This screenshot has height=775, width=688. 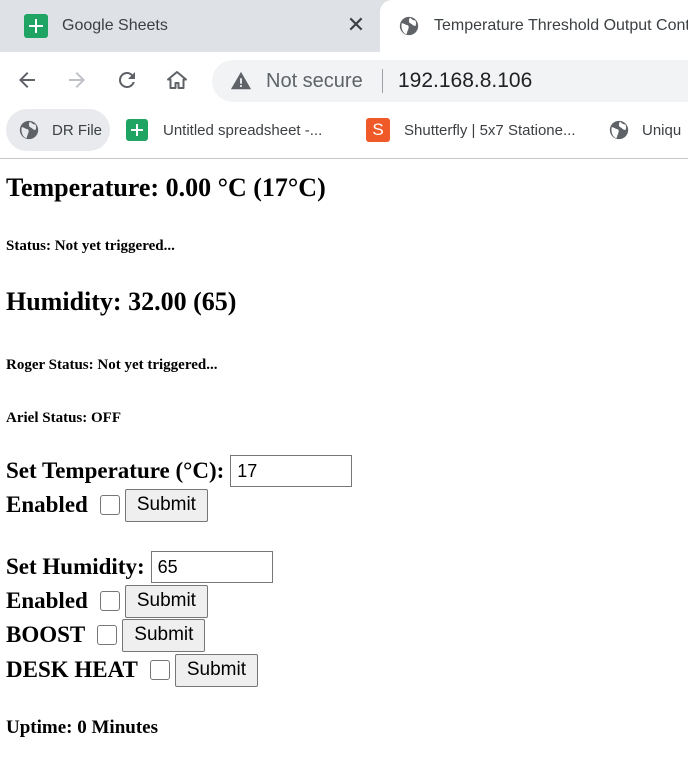 I want to click on desk-heat-label: DESK HEAT, so click(x=72, y=669).